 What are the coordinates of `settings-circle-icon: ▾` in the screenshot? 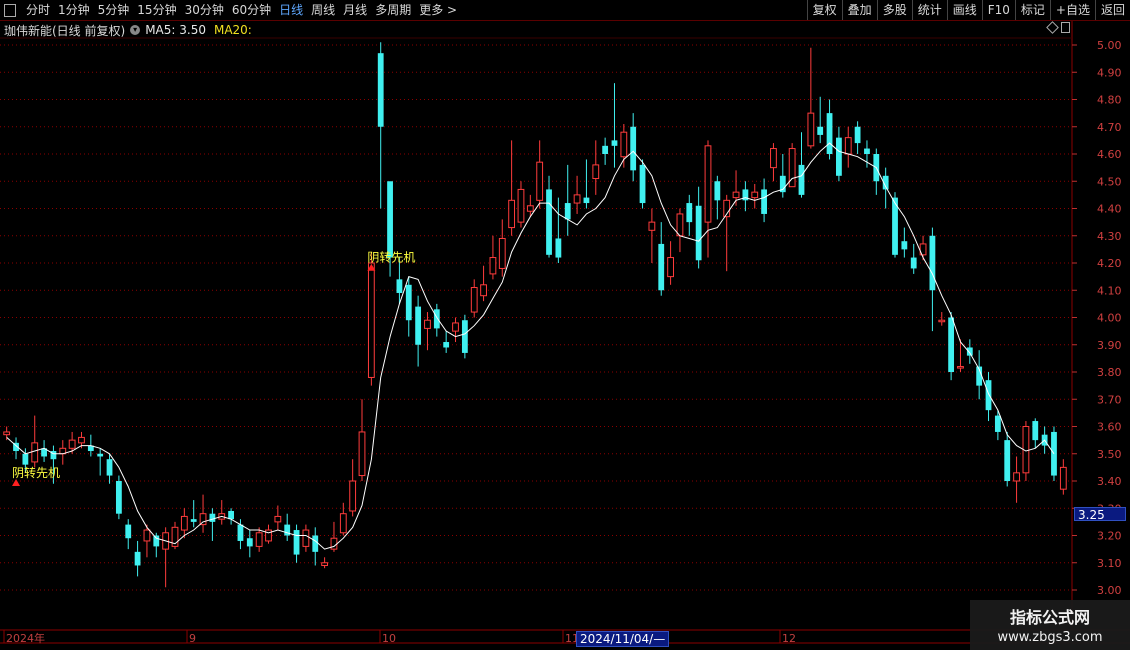 It's located at (135, 30).